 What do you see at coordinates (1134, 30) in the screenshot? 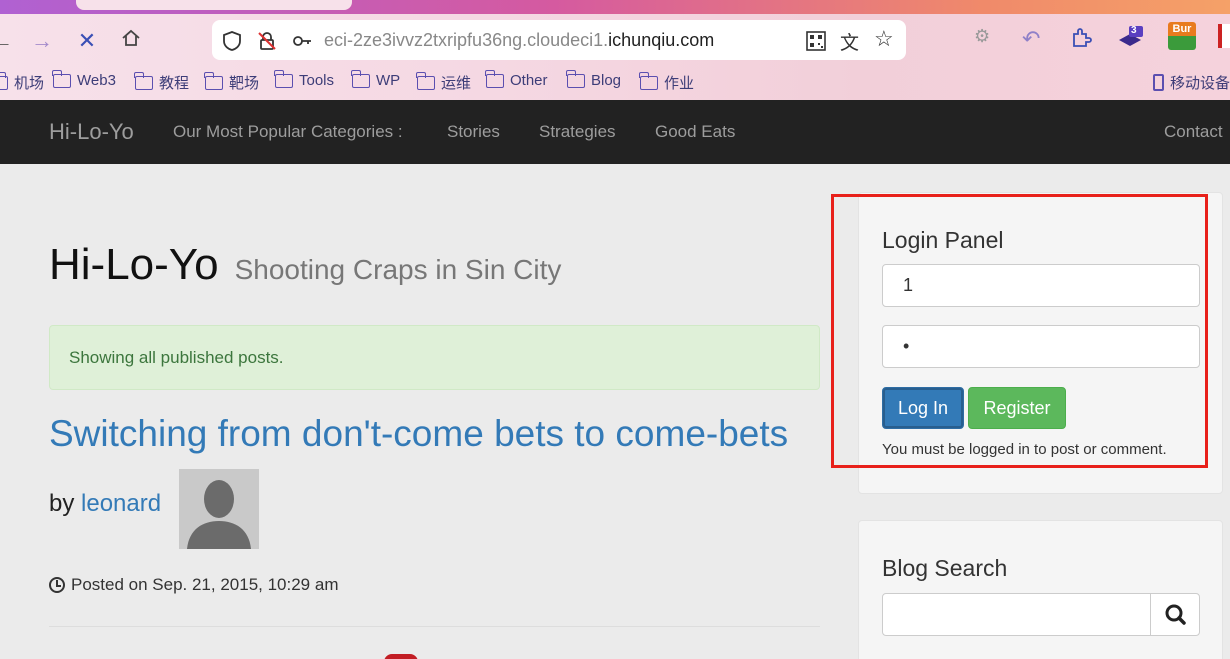
I see `extension-badge: 3` at bounding box center [1134, 30].